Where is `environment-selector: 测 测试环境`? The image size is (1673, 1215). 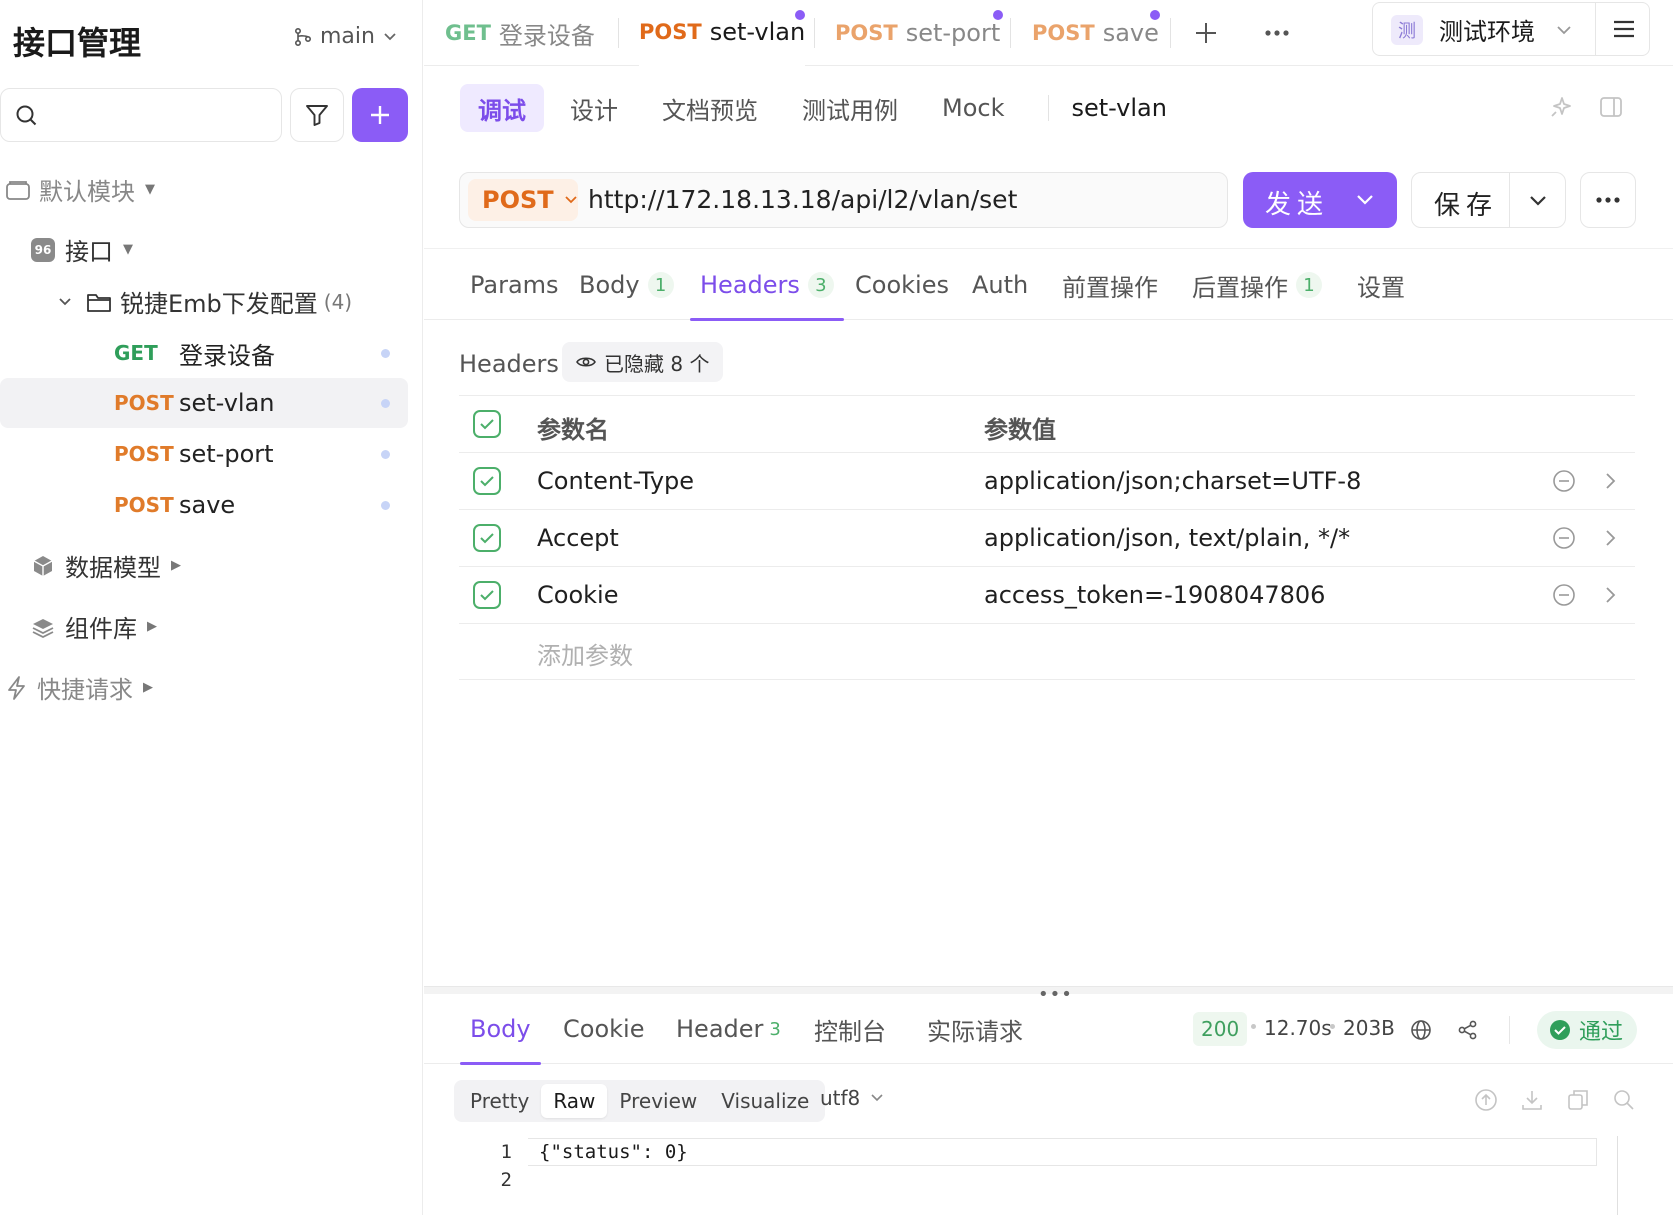 environment-selector: 测 测试环境 is located at coordinates (1511, 29).